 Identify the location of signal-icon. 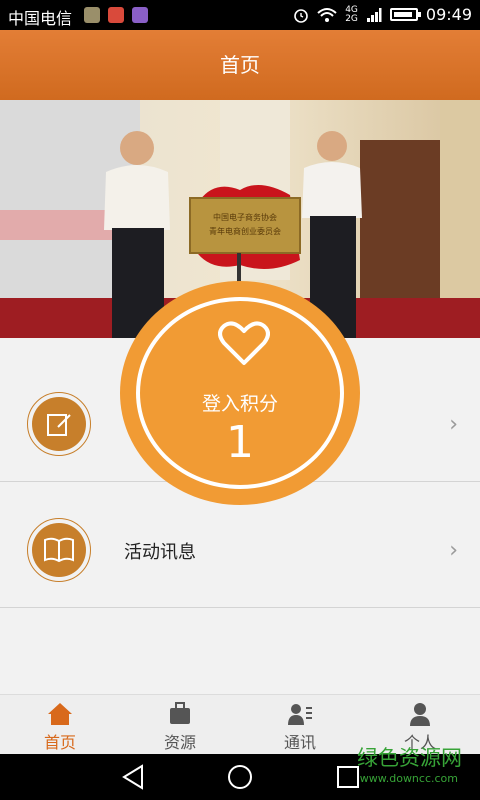
(374, 14).